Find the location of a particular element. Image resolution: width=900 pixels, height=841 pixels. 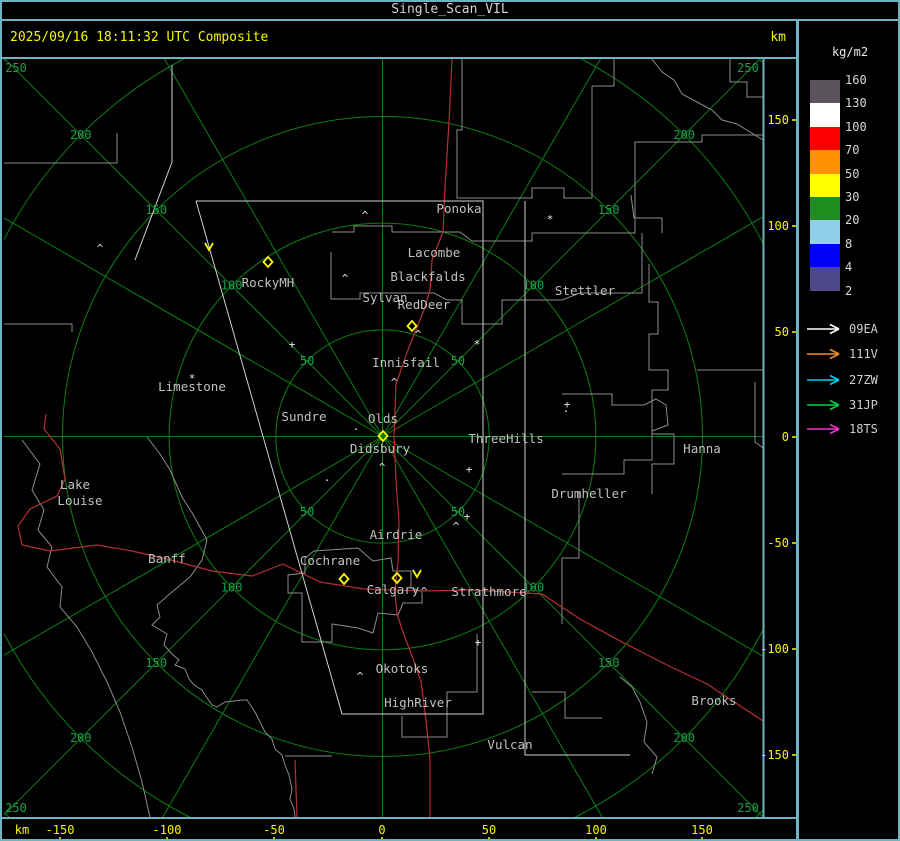

city-label: Brooks is located at coordinates (713, 700).